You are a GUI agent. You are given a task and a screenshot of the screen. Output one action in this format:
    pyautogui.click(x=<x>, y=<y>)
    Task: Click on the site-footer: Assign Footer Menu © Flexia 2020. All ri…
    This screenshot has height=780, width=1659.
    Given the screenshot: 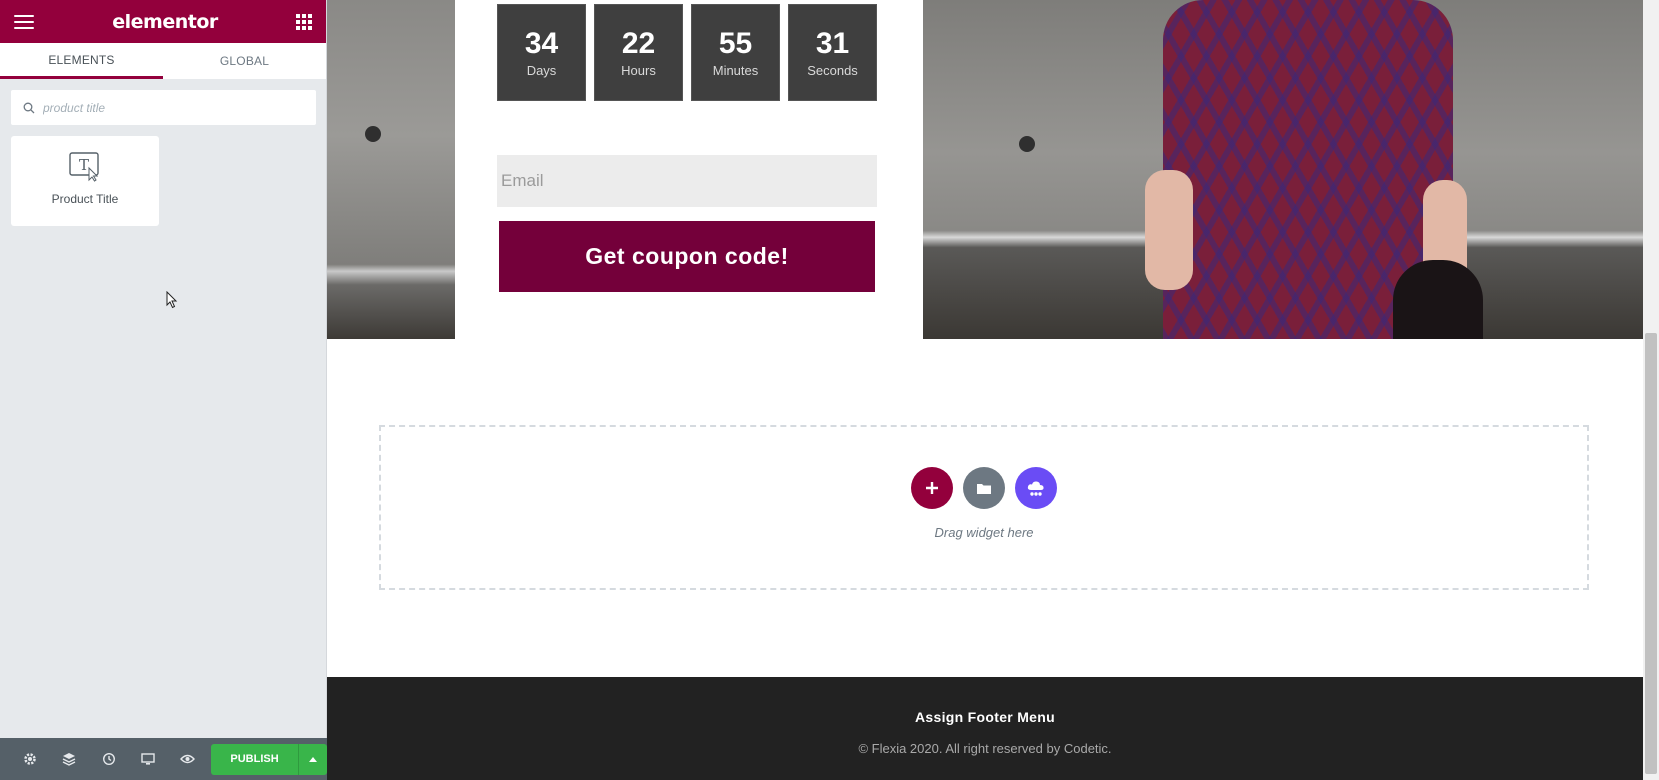 What is the action you would take?
    pyautogui.click(x=985, y=728)
    